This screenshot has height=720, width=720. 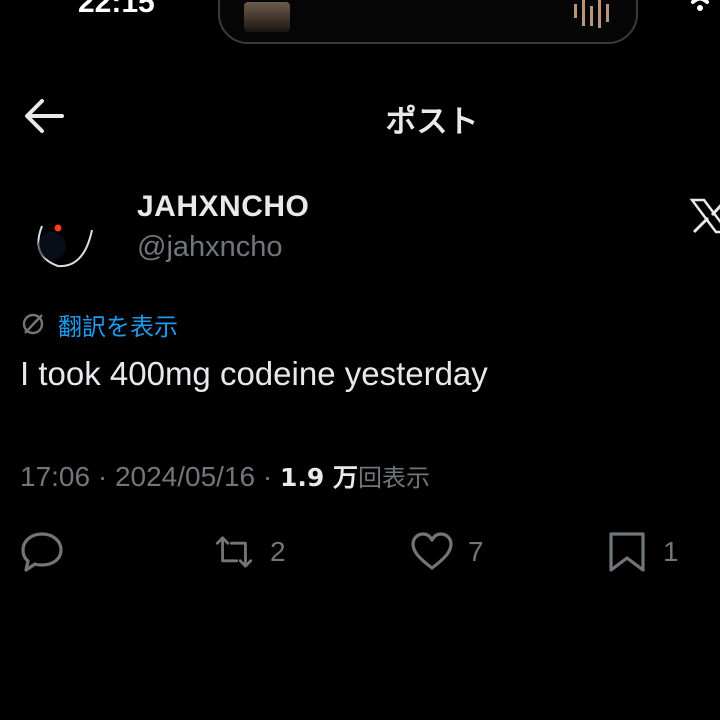 What do you see at coordinates (55, 476) in the screenshot?
I see `post-time: 17:06` at bounding box center [55, 476].